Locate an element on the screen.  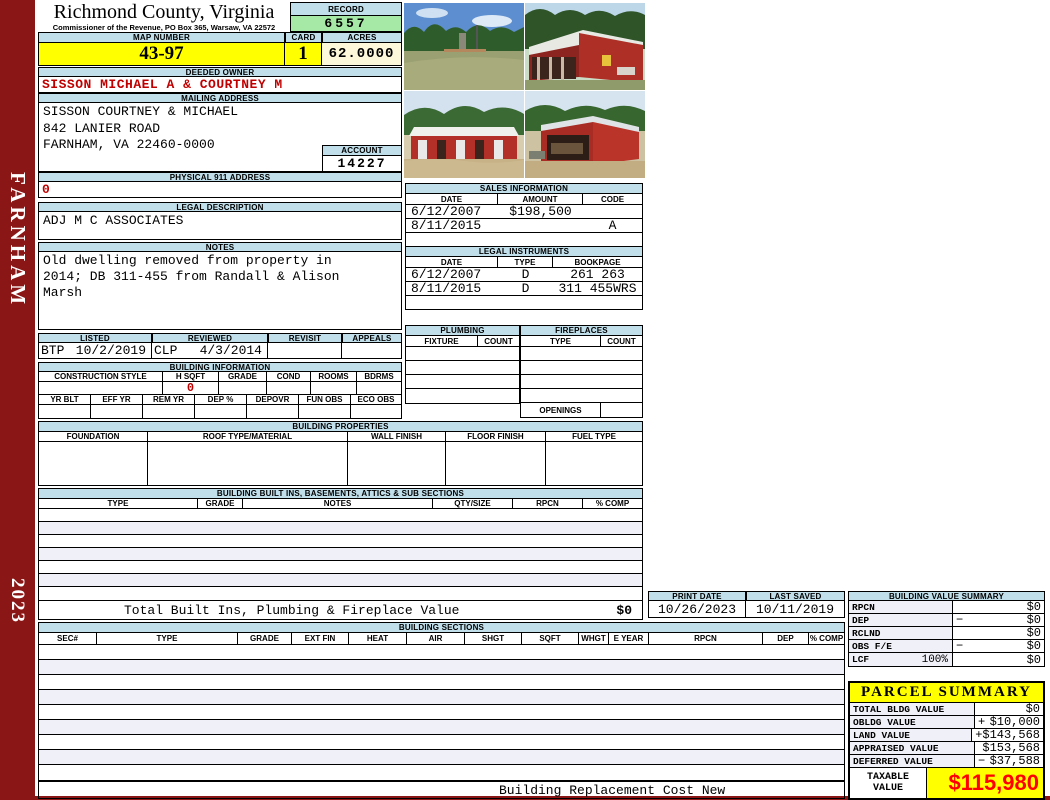
col-fuel-type: FUEL TYPE is located at coordinates (594, 436).